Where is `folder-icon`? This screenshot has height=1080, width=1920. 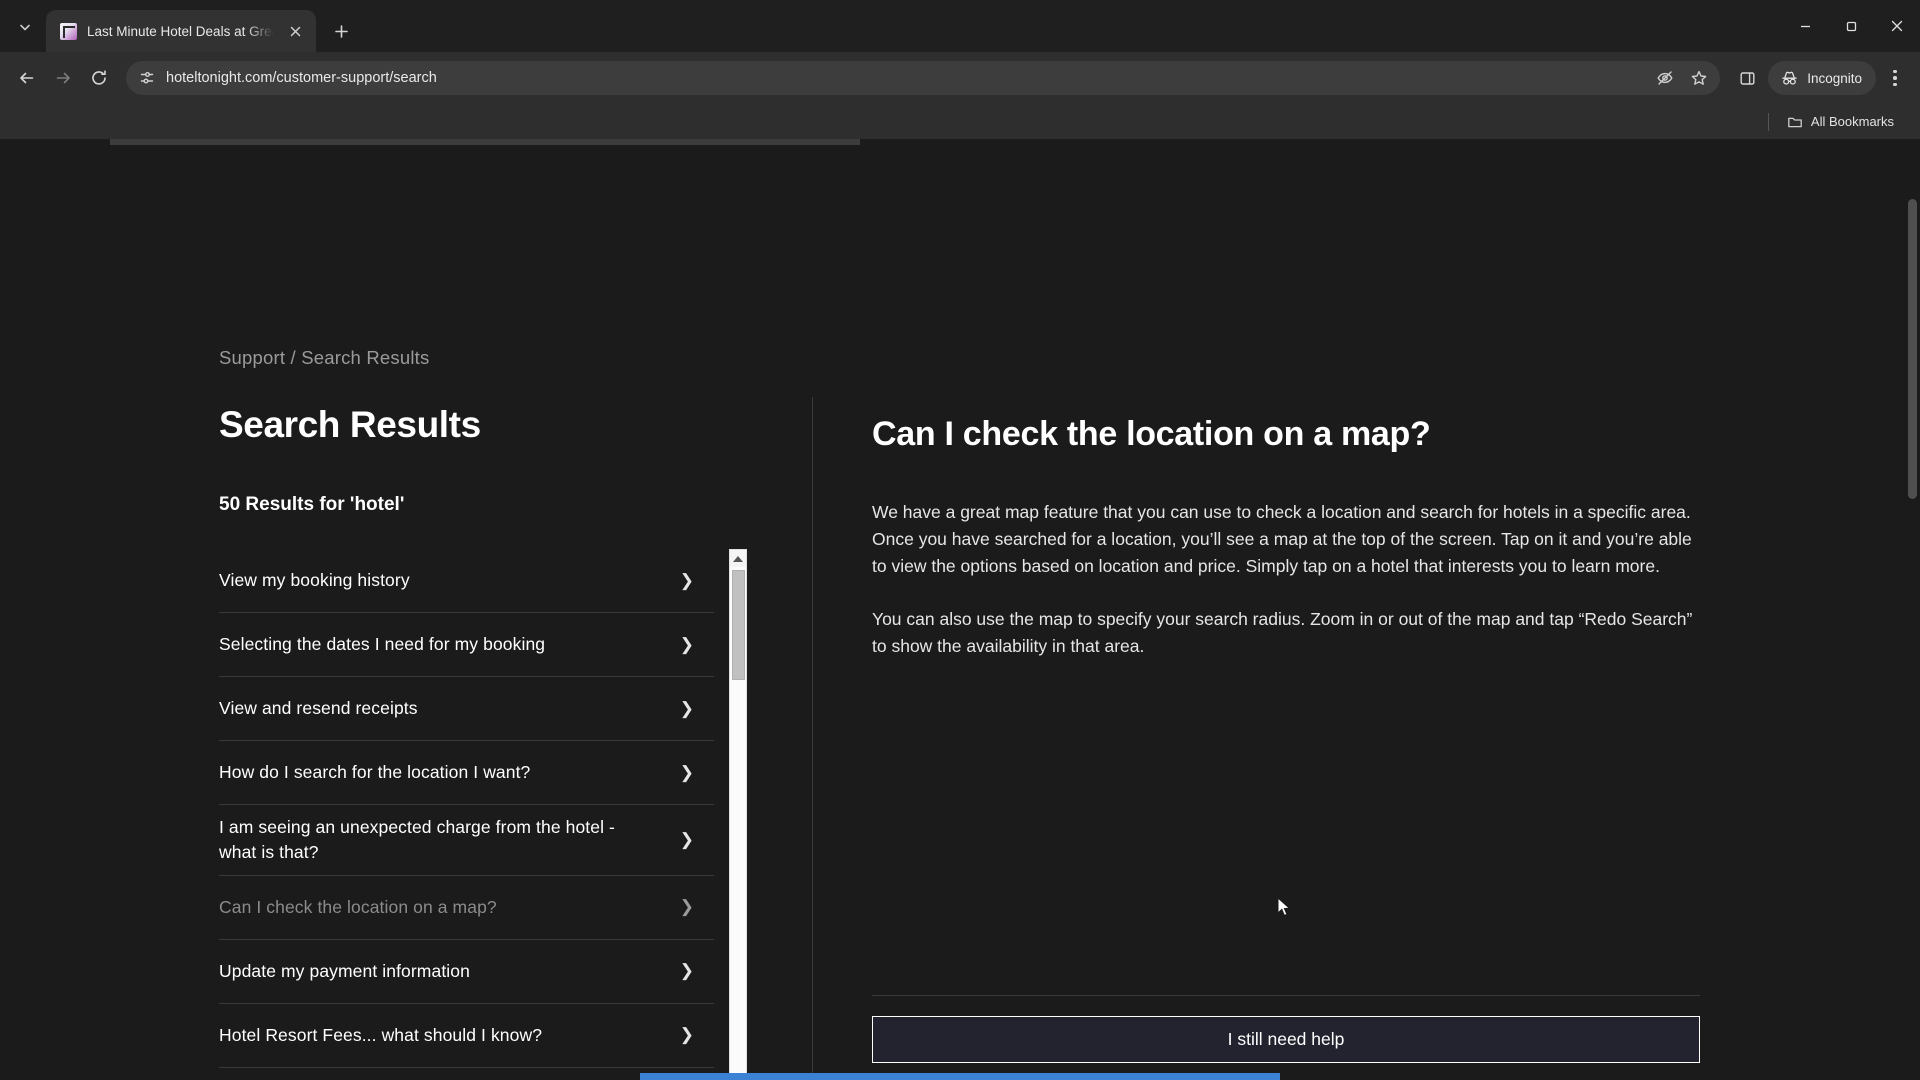 folder-icon is located at coordinates (1795, 122).